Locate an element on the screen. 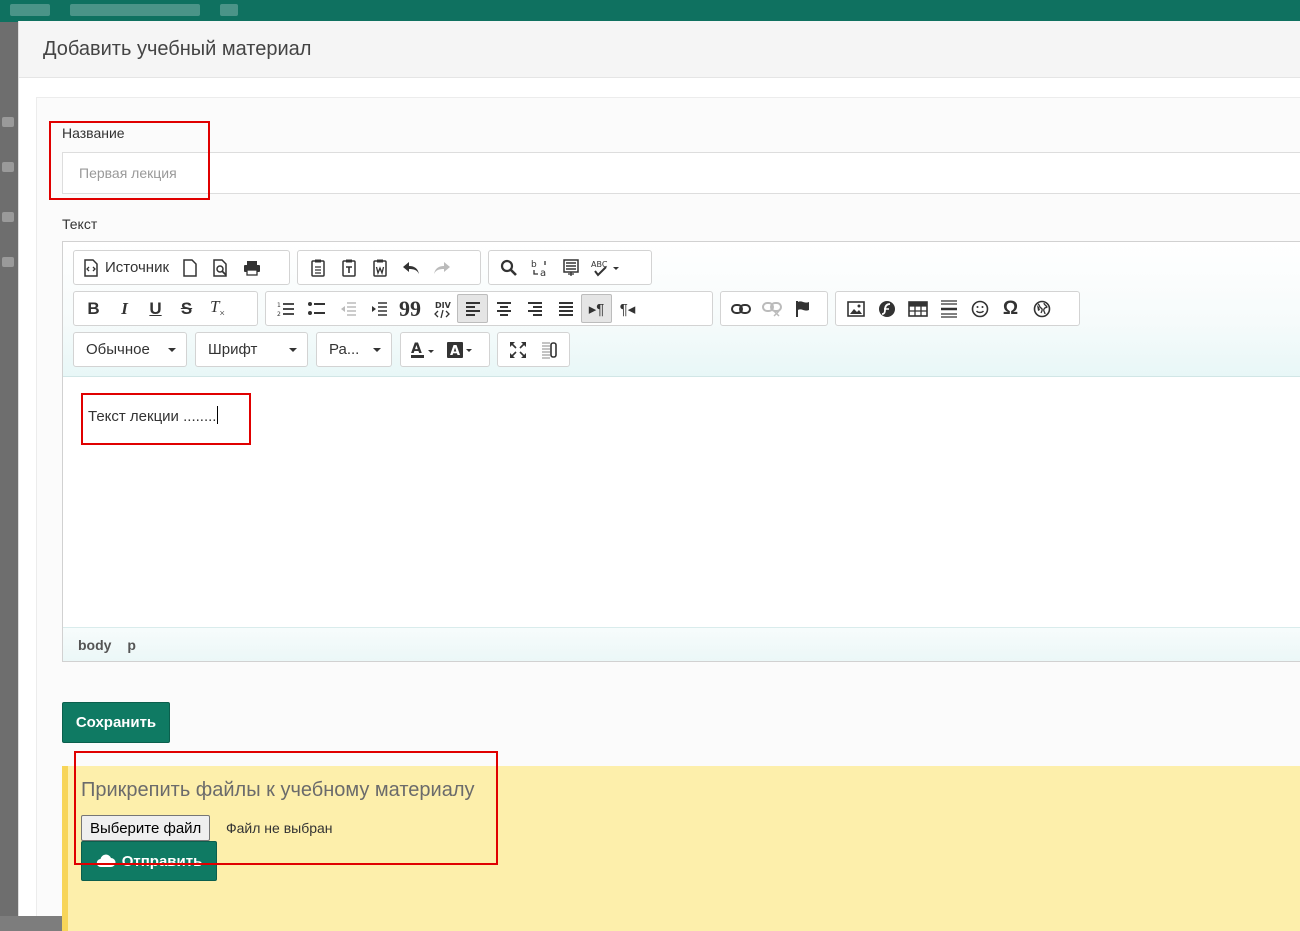  horizontal-rule-button is located at coordinates (948, 308).